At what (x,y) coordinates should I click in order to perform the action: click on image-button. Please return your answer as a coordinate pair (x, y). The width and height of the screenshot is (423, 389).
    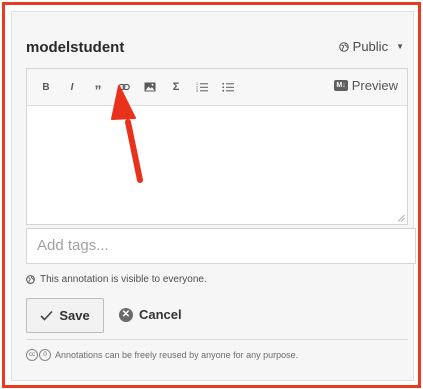
    Looking at the image, I should click on (150, 87).